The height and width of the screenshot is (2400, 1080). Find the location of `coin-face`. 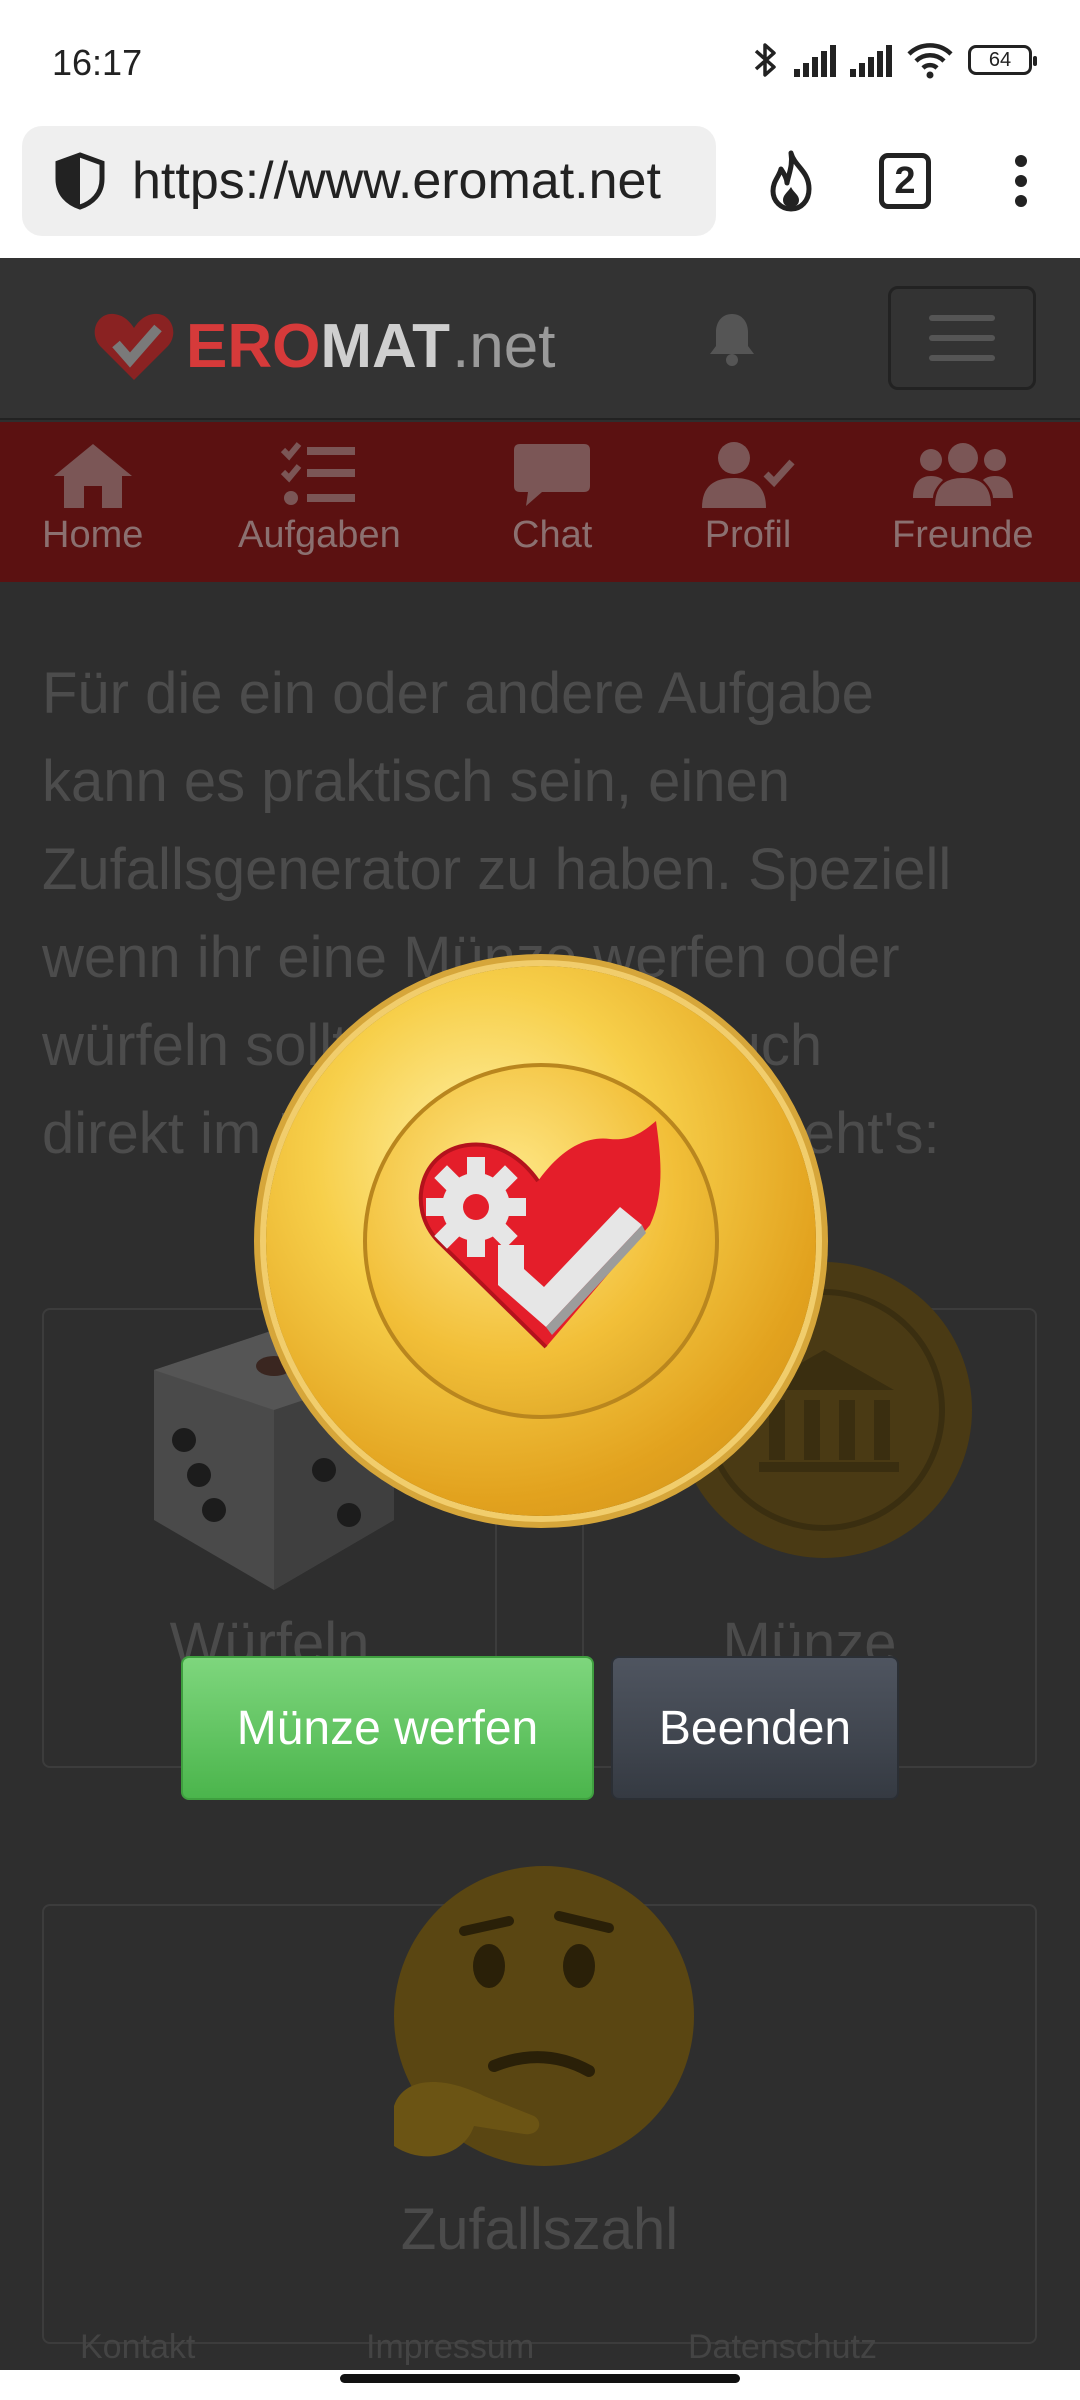

coin-face is located at coordinates (541, 1241).